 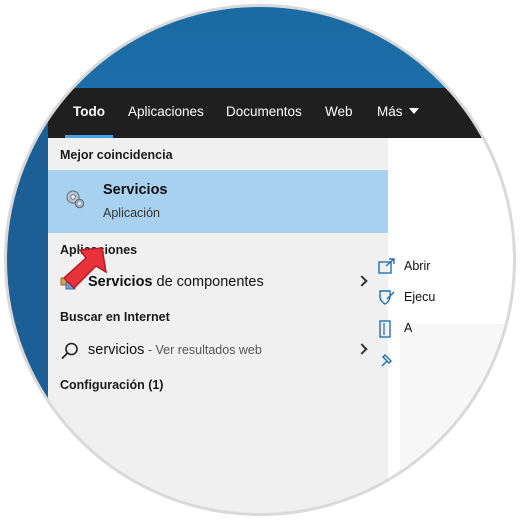 What do you see at coordinates (339, 113) in the screenshot?
I see `tab-web: Web` at bounding box center [339, 113].